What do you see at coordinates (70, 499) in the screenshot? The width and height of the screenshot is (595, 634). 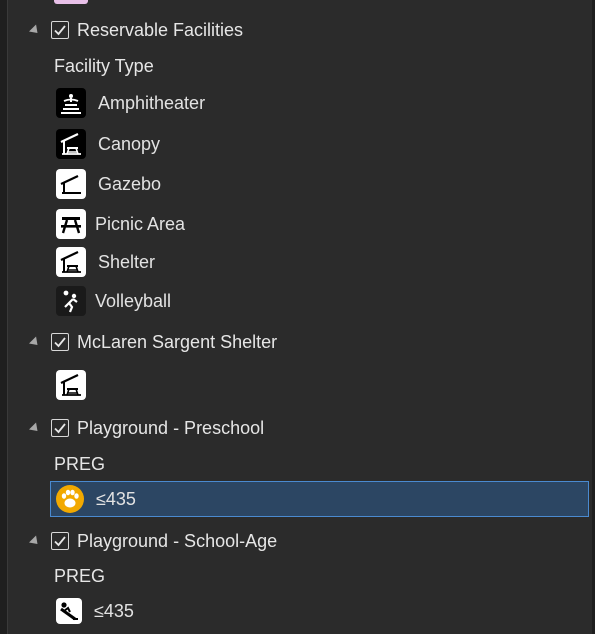 I see `paw-icon` at bounding box center [70, 499].